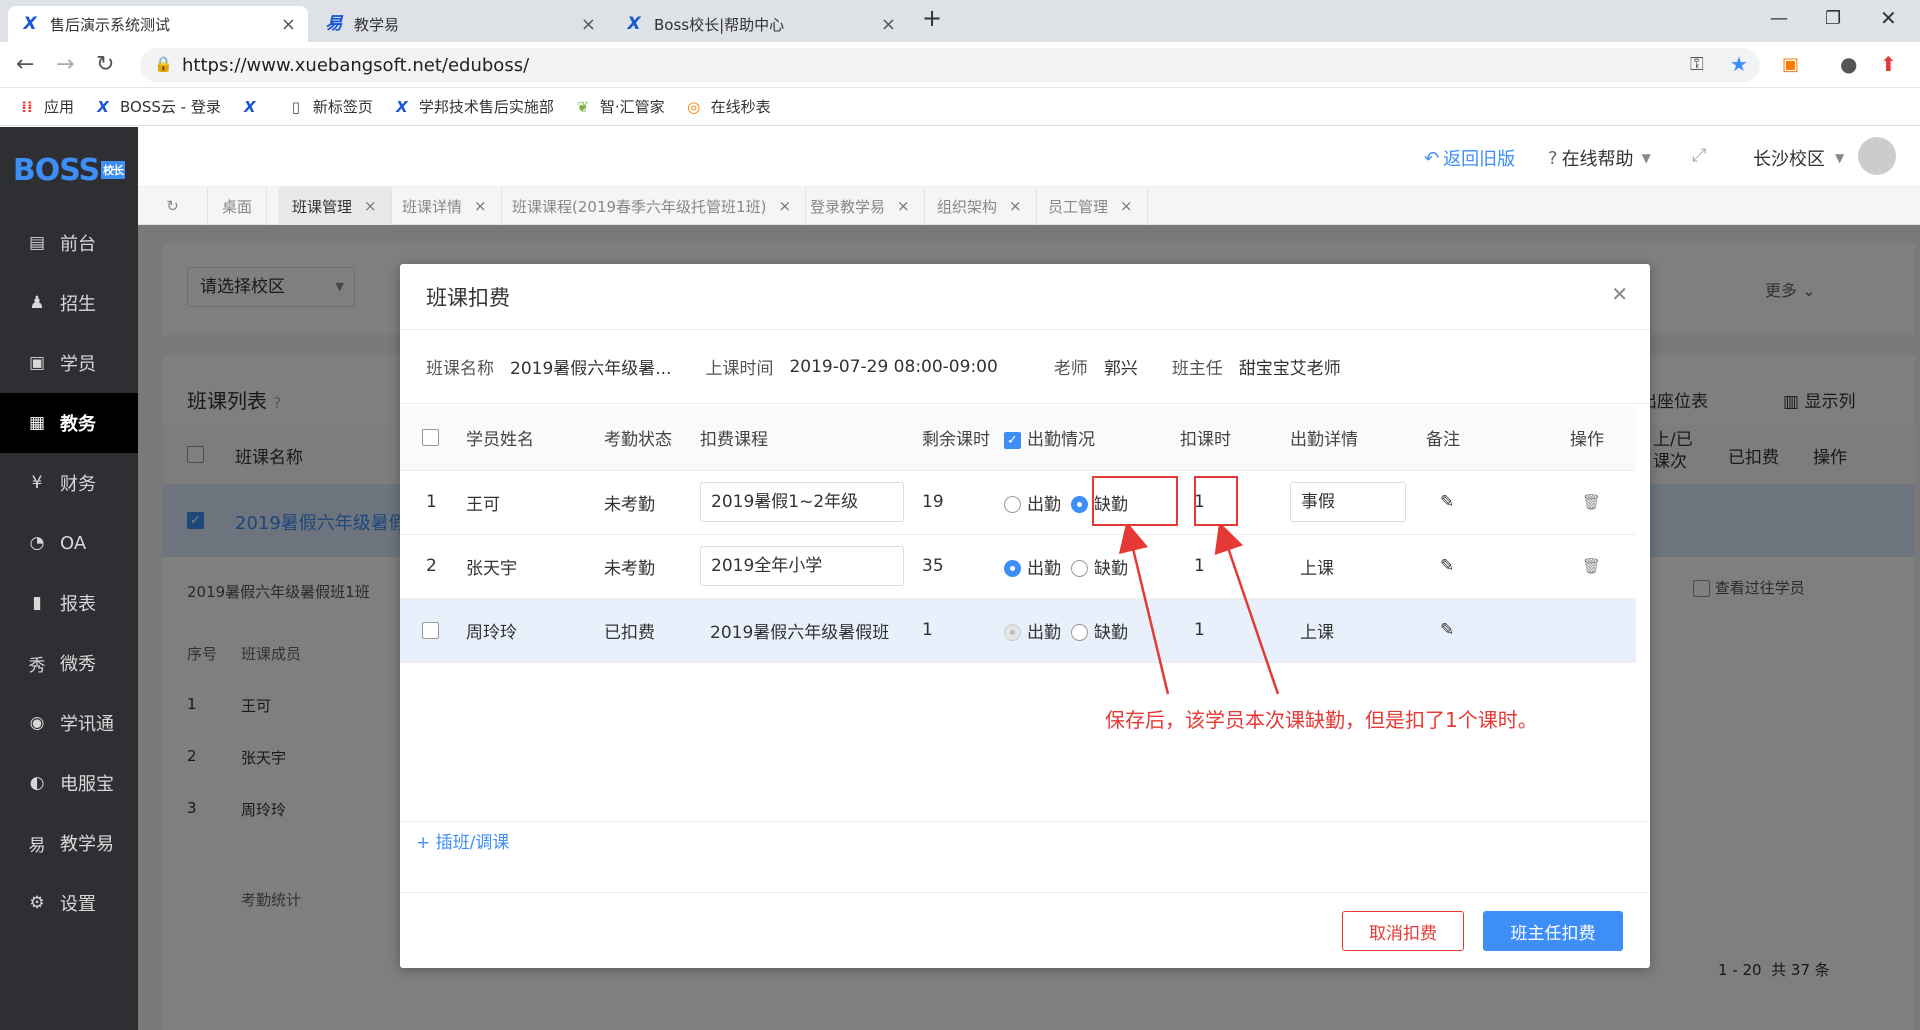  I want to click on browser-tab-3: X Boss校长|帮助中心 ×, so click(760, 24).